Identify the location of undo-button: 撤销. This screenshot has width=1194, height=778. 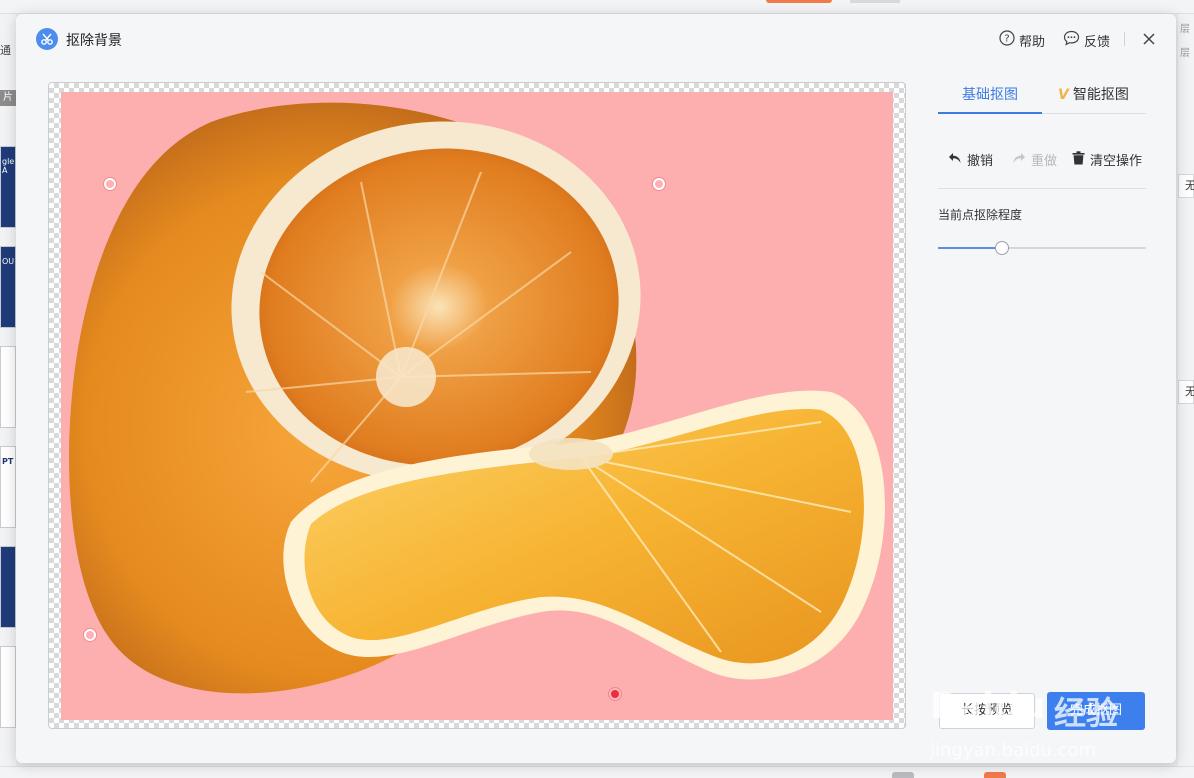
(970, 159).